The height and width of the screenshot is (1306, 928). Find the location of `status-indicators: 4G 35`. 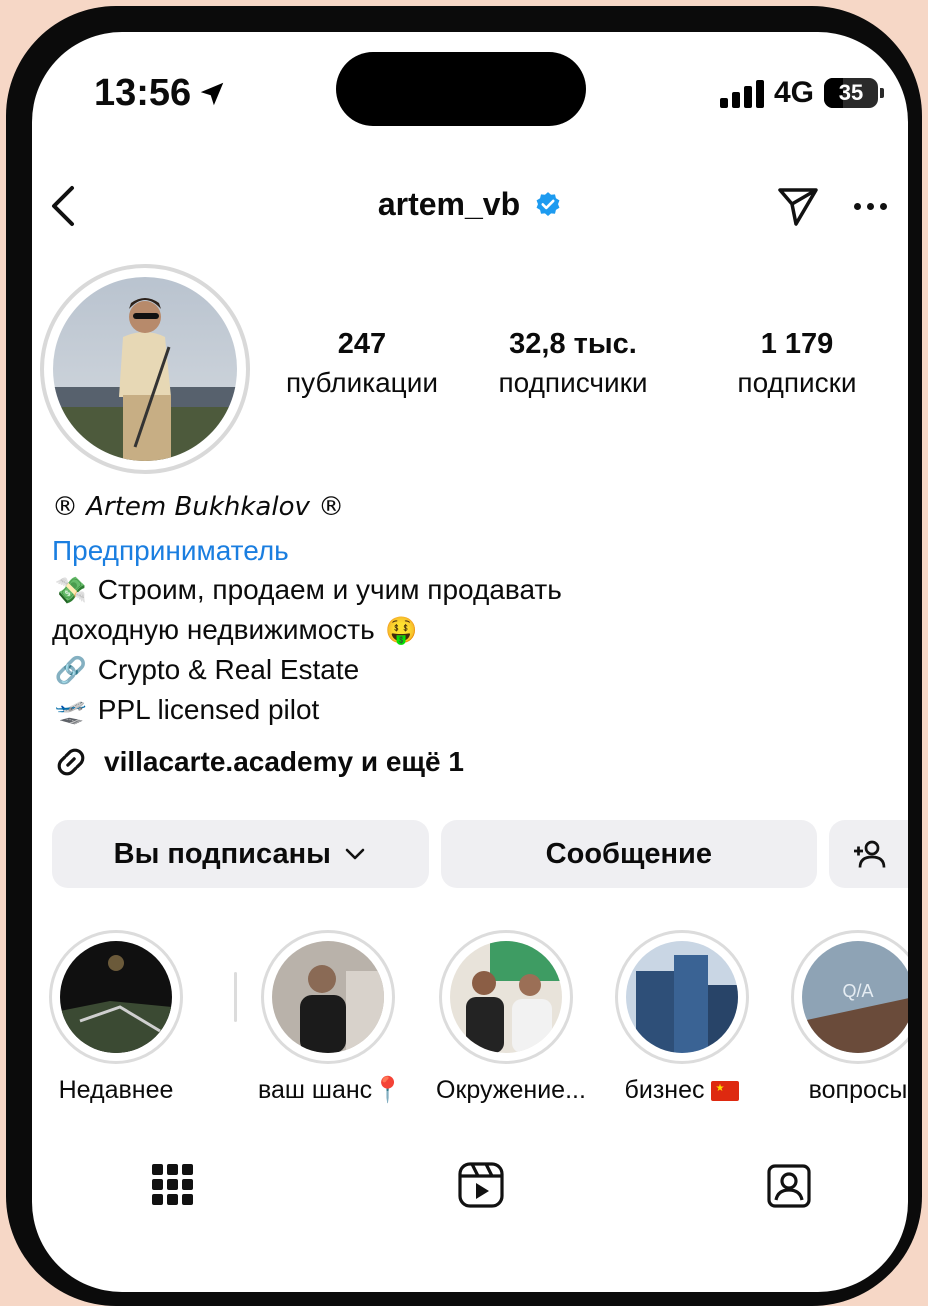

status-indicators: 4G 35 is located at coordinates (801, 93).